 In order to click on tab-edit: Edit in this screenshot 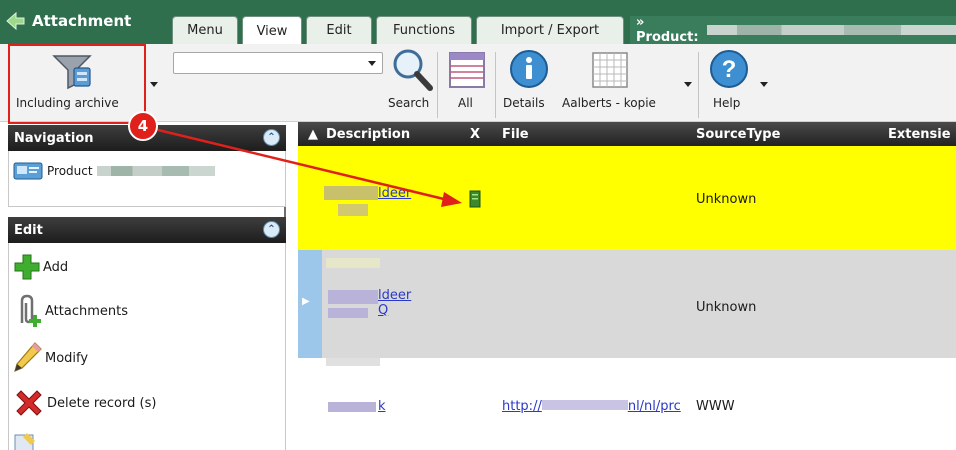, I will do `click(339, 30)`.